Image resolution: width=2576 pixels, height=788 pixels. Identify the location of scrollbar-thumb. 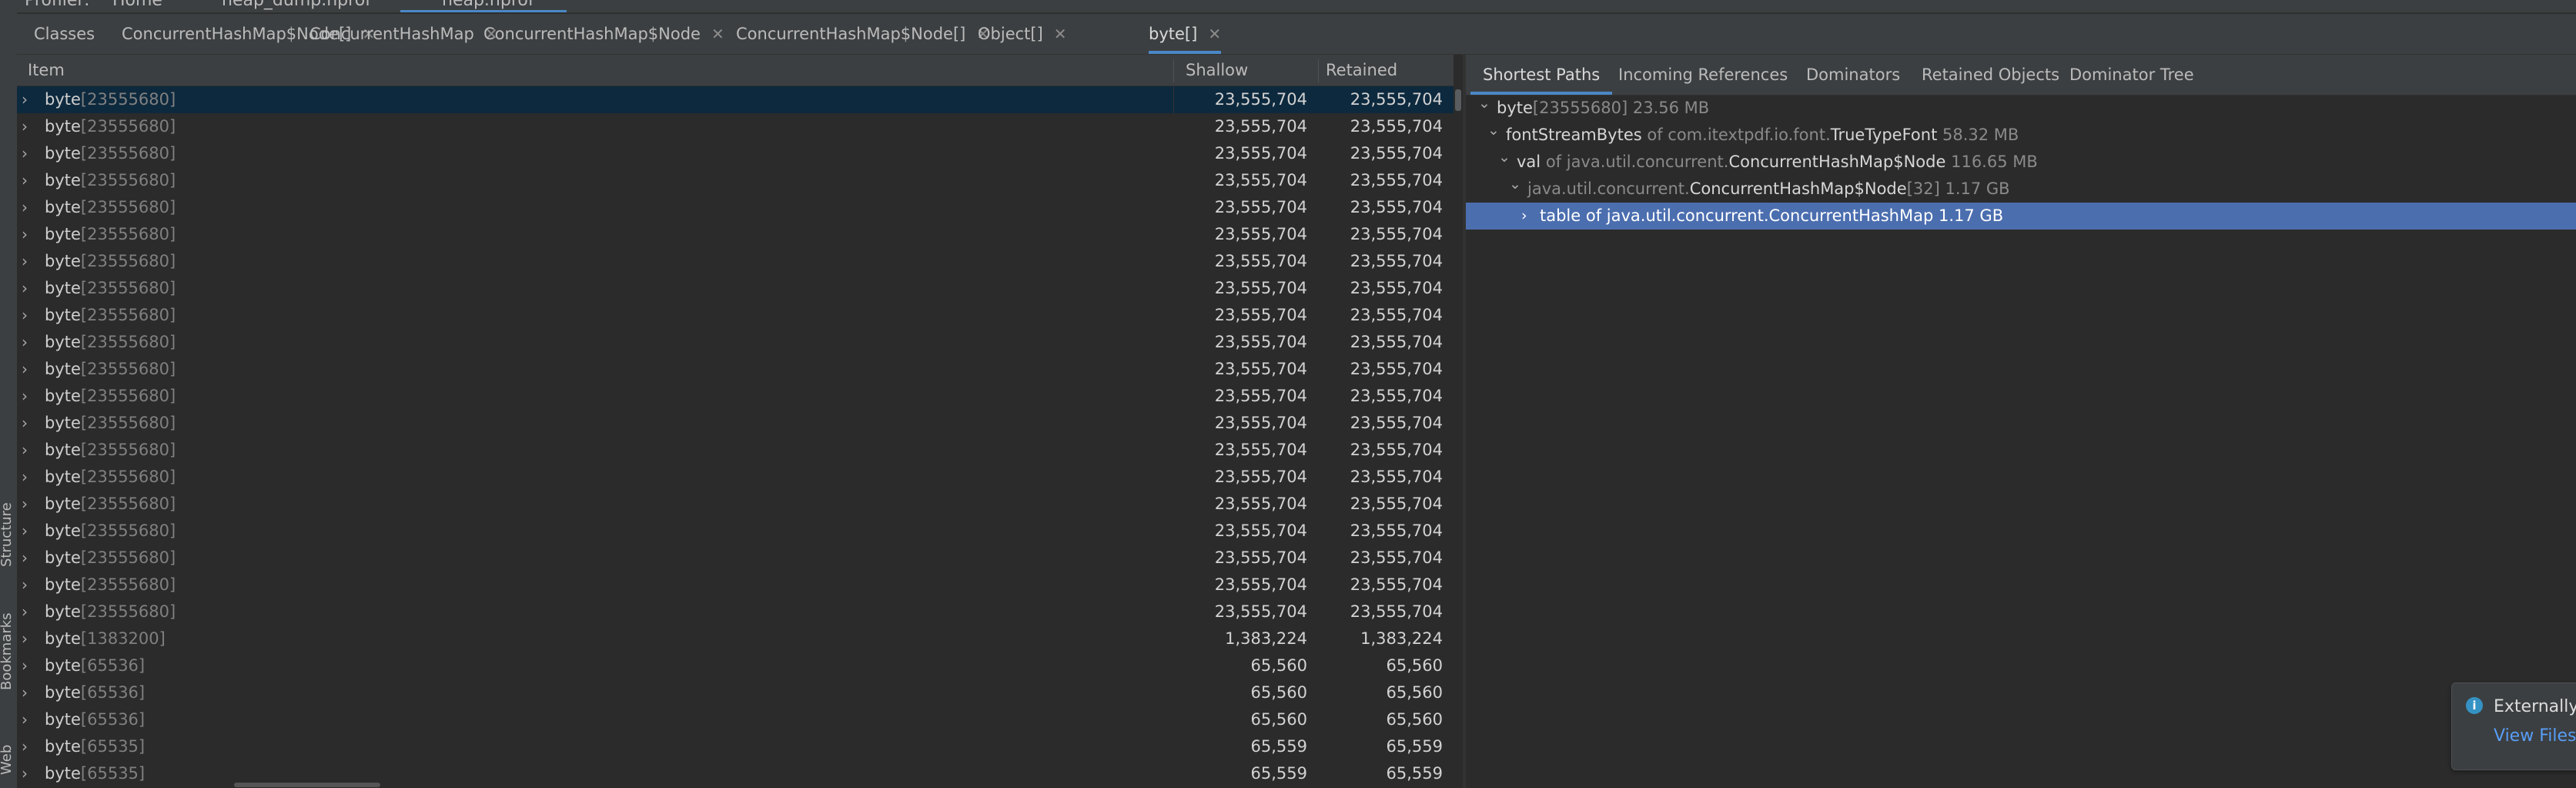
(1458, 100).